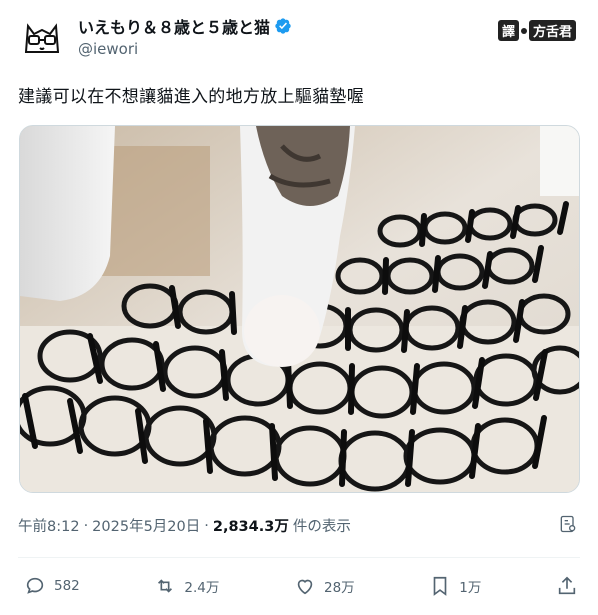 The height and width of the screenshot is (615, 598). Describe the element at coordinates (568, 524) in the screenshot. I see `analytics-icon` at that location.